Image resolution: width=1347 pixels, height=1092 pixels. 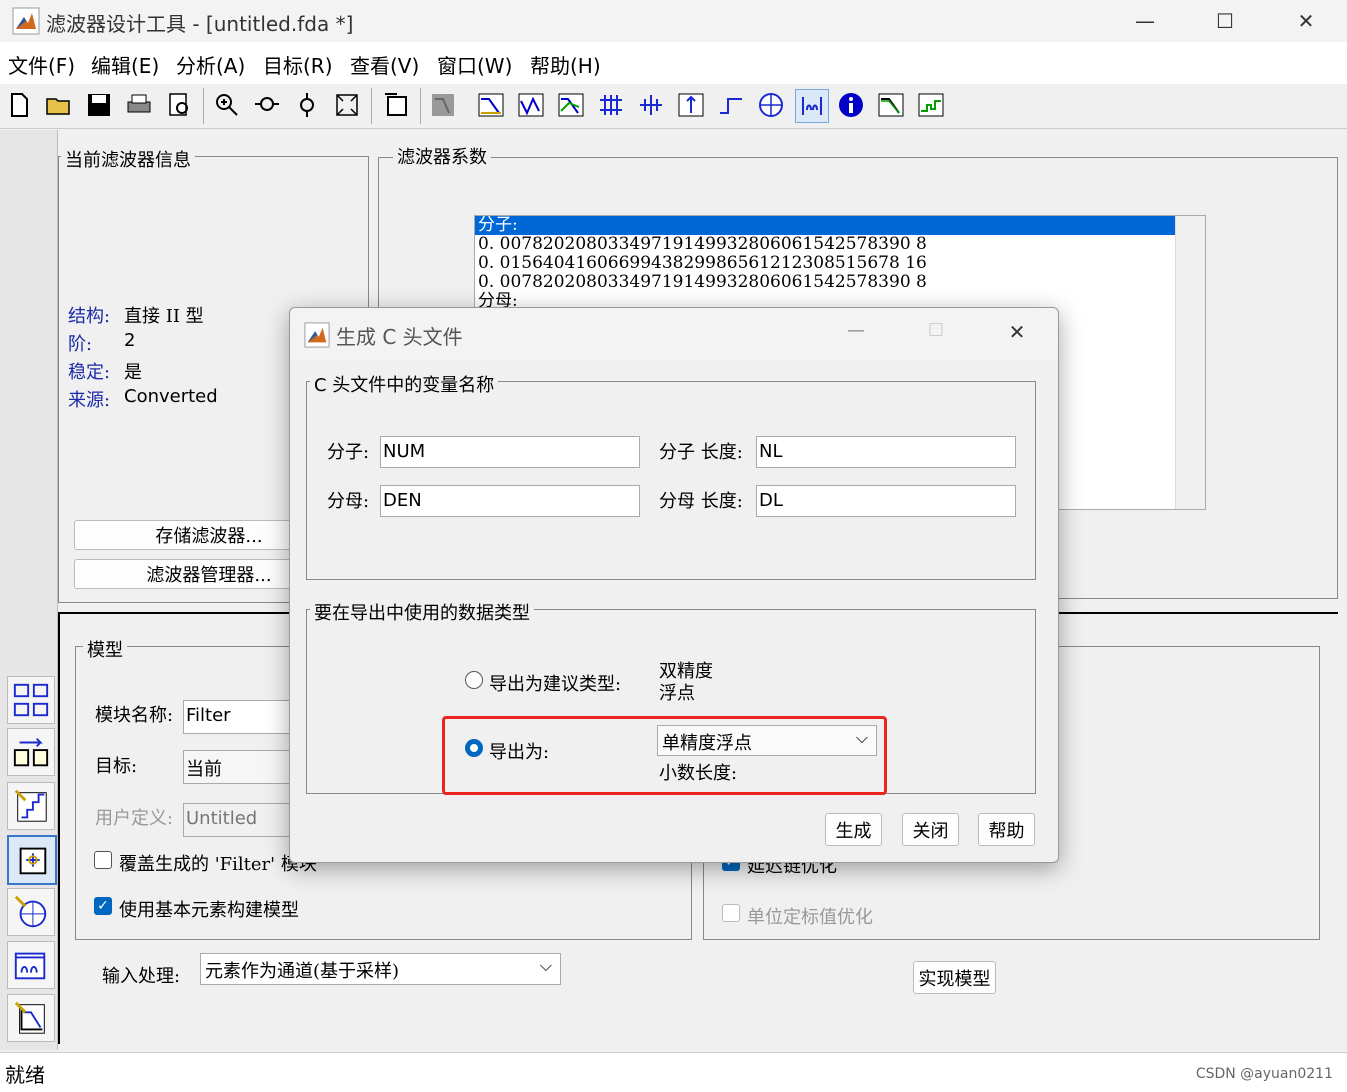 I want to click on export-as-radio, so click(x=474, y=748).